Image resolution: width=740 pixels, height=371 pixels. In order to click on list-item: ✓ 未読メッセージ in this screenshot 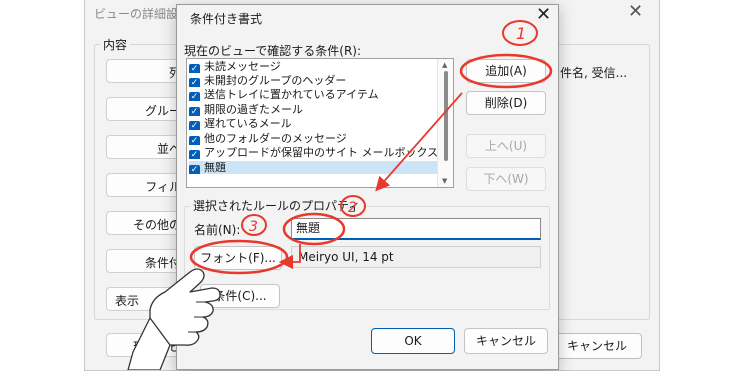, I will do `click(314, 66)`.